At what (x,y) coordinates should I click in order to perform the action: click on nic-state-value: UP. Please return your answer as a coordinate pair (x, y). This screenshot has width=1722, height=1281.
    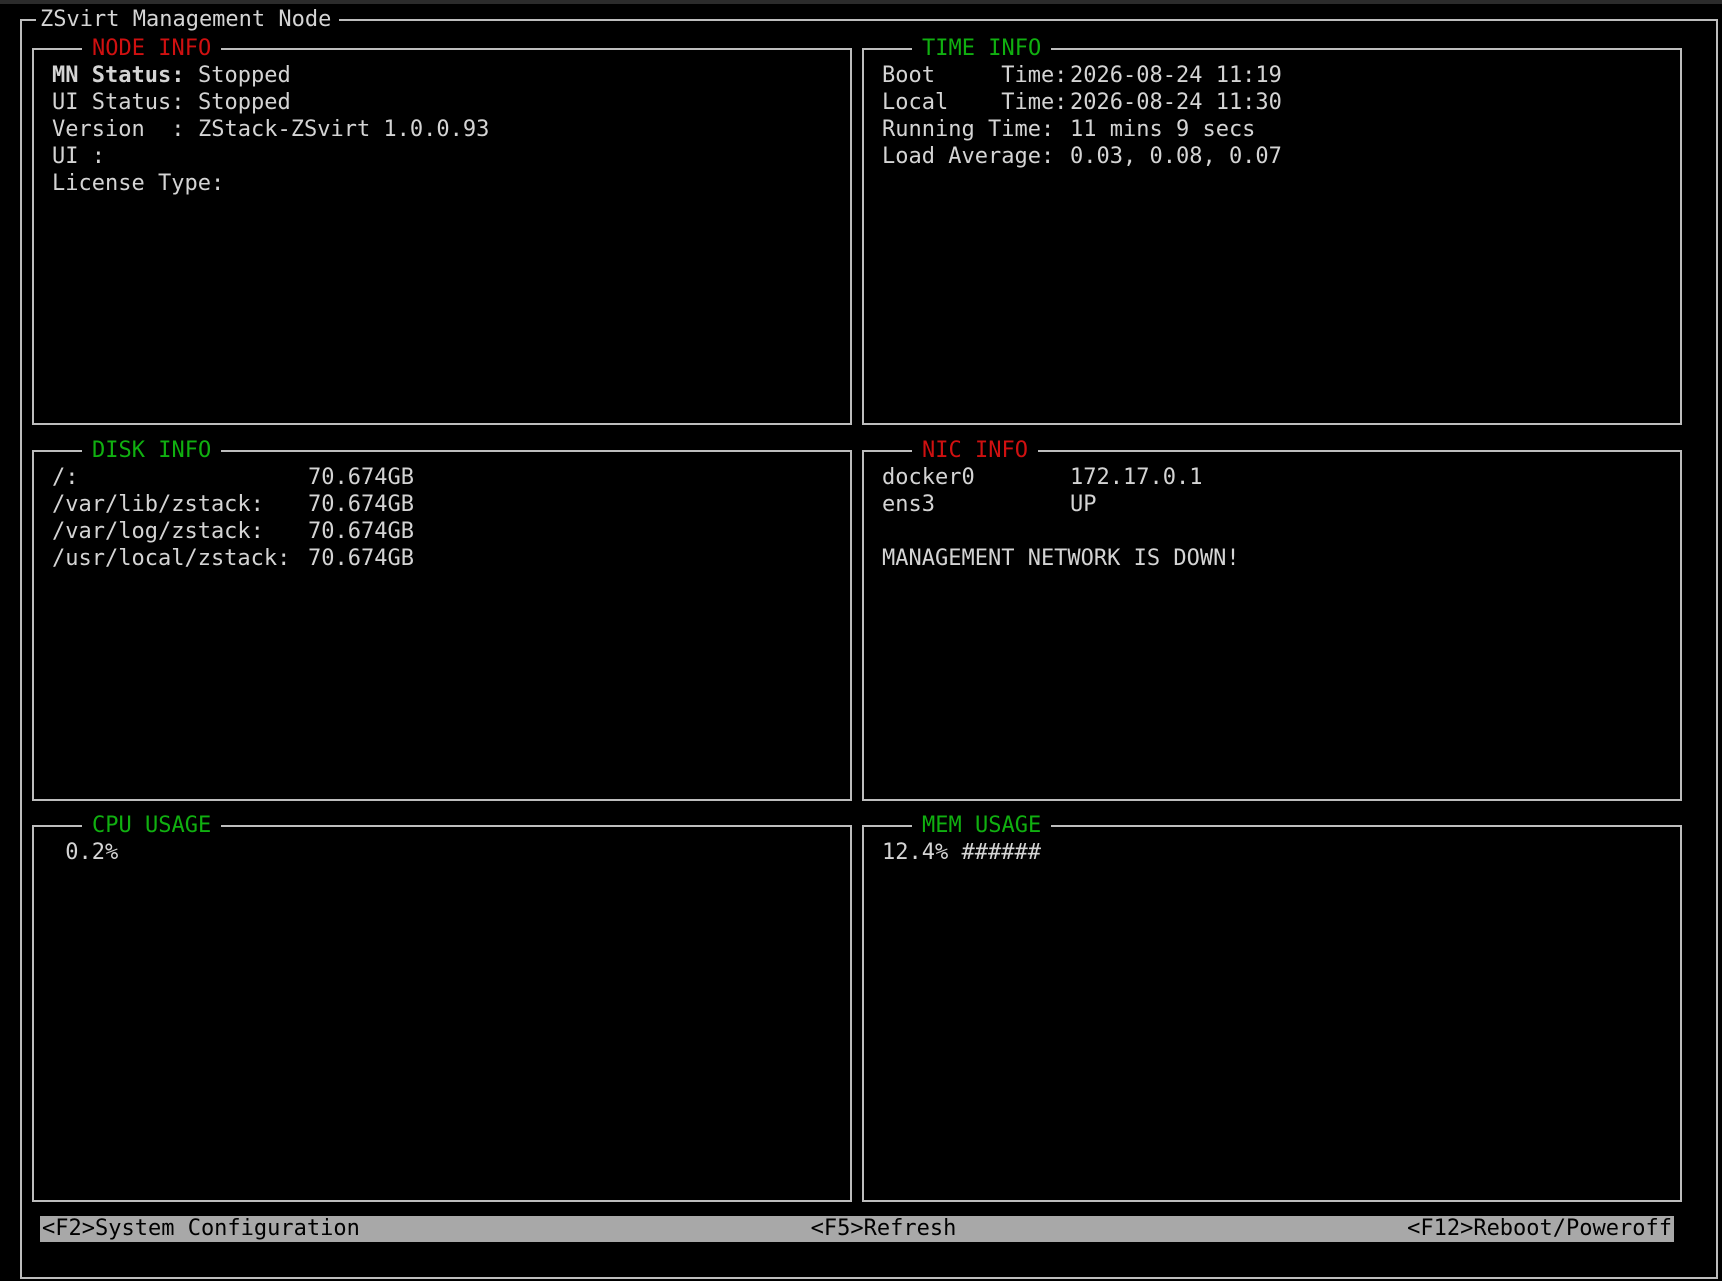
    Looking at the image, I should click on (1083, 504).